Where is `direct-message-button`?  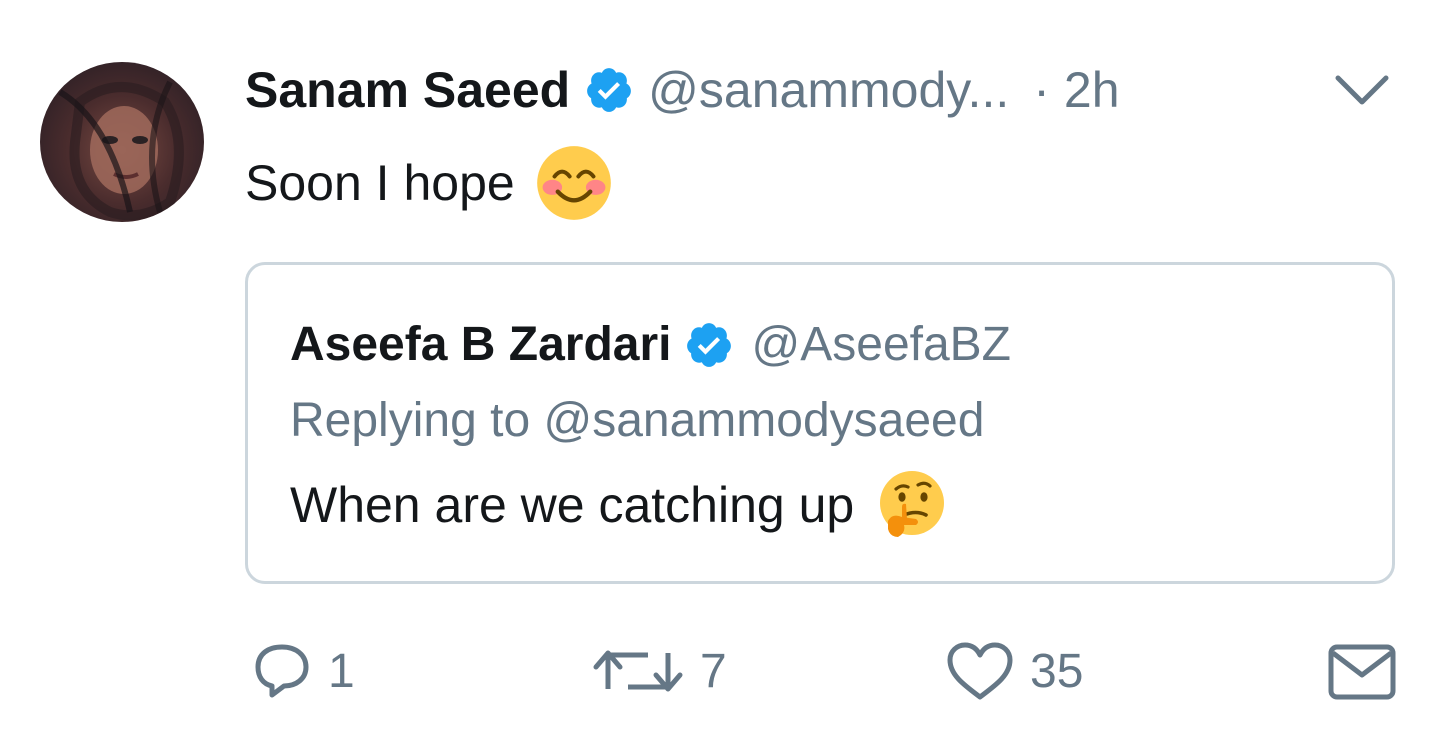 direct-message-button is located at coordinates (1362, 671).